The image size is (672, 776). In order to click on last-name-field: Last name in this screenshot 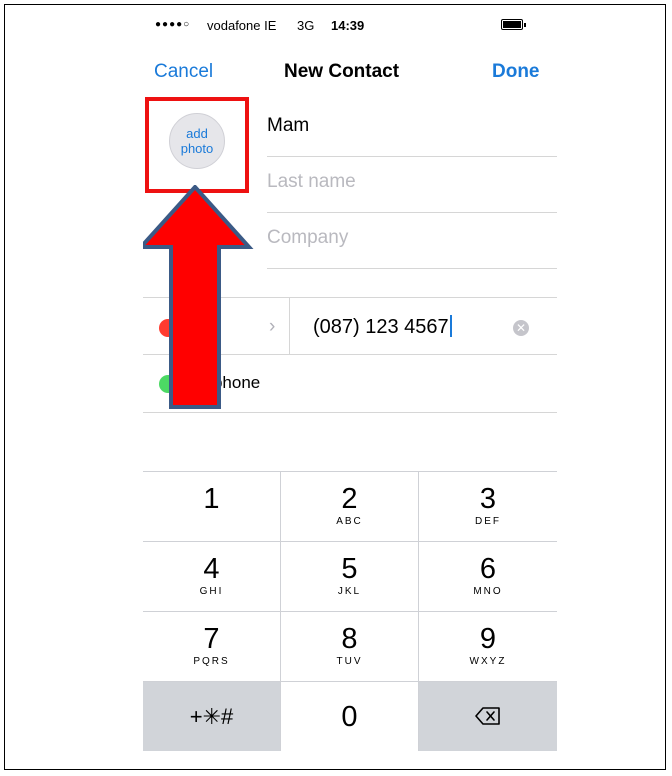, I will do `click(412, 185)`.